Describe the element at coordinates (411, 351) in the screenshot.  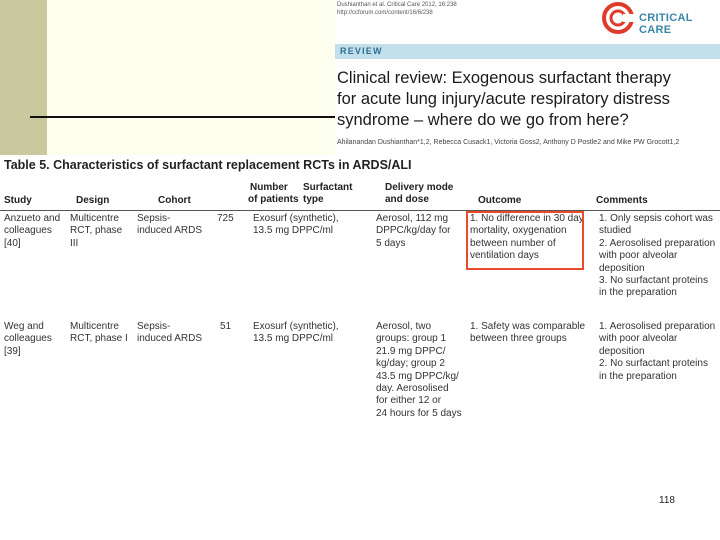
I see `cell-line: 21.9 mg DPPC/` at that location.